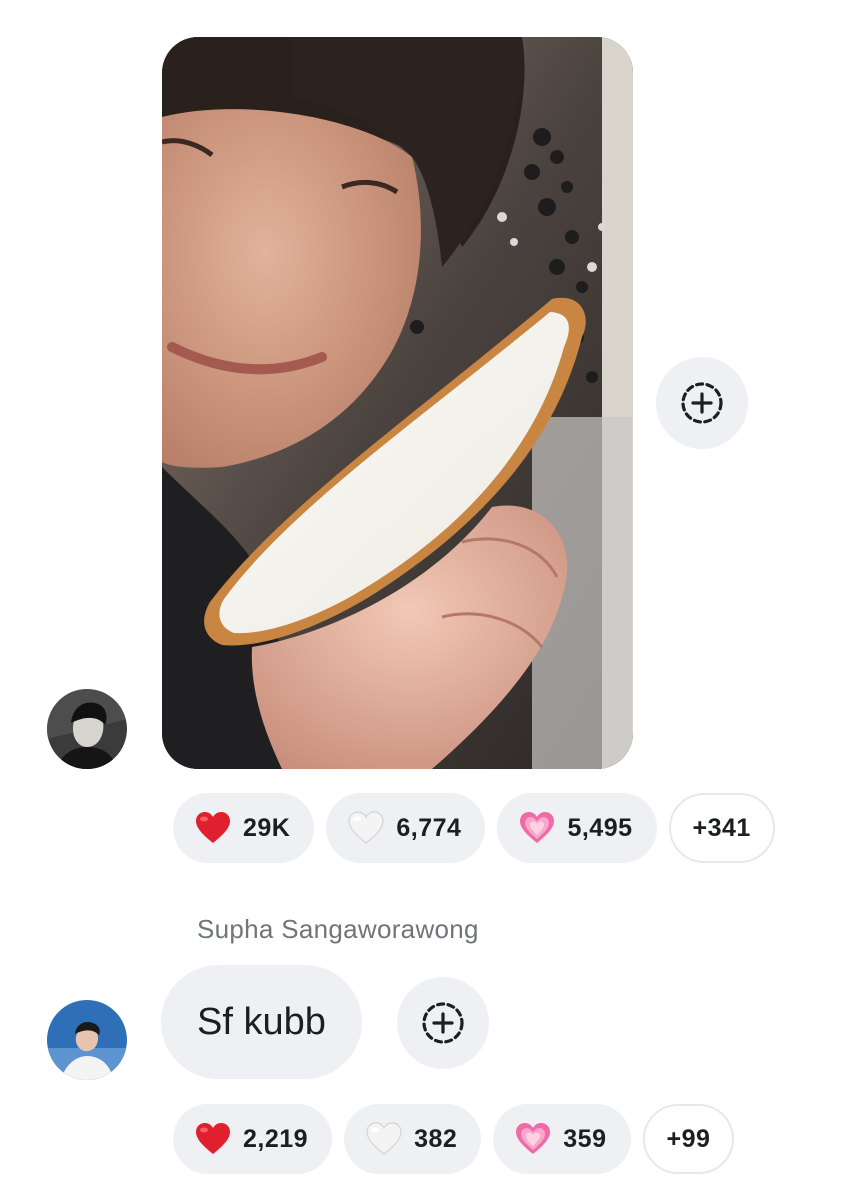 Image resolution: width=841 pixels, height=1200 pixels. What do you see at coordinates (562, 1139) in the screenshot?
I see `reaction-sparkling-heart: 359` at bounding box center [562, 1139].